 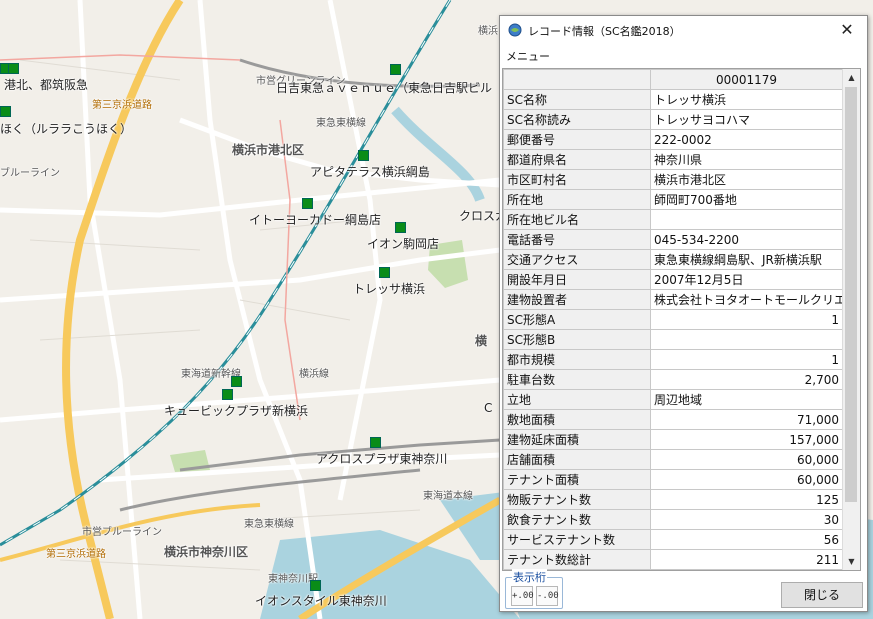 I want to click on field-value: 045-534-2200, so click(x=746, y=239).